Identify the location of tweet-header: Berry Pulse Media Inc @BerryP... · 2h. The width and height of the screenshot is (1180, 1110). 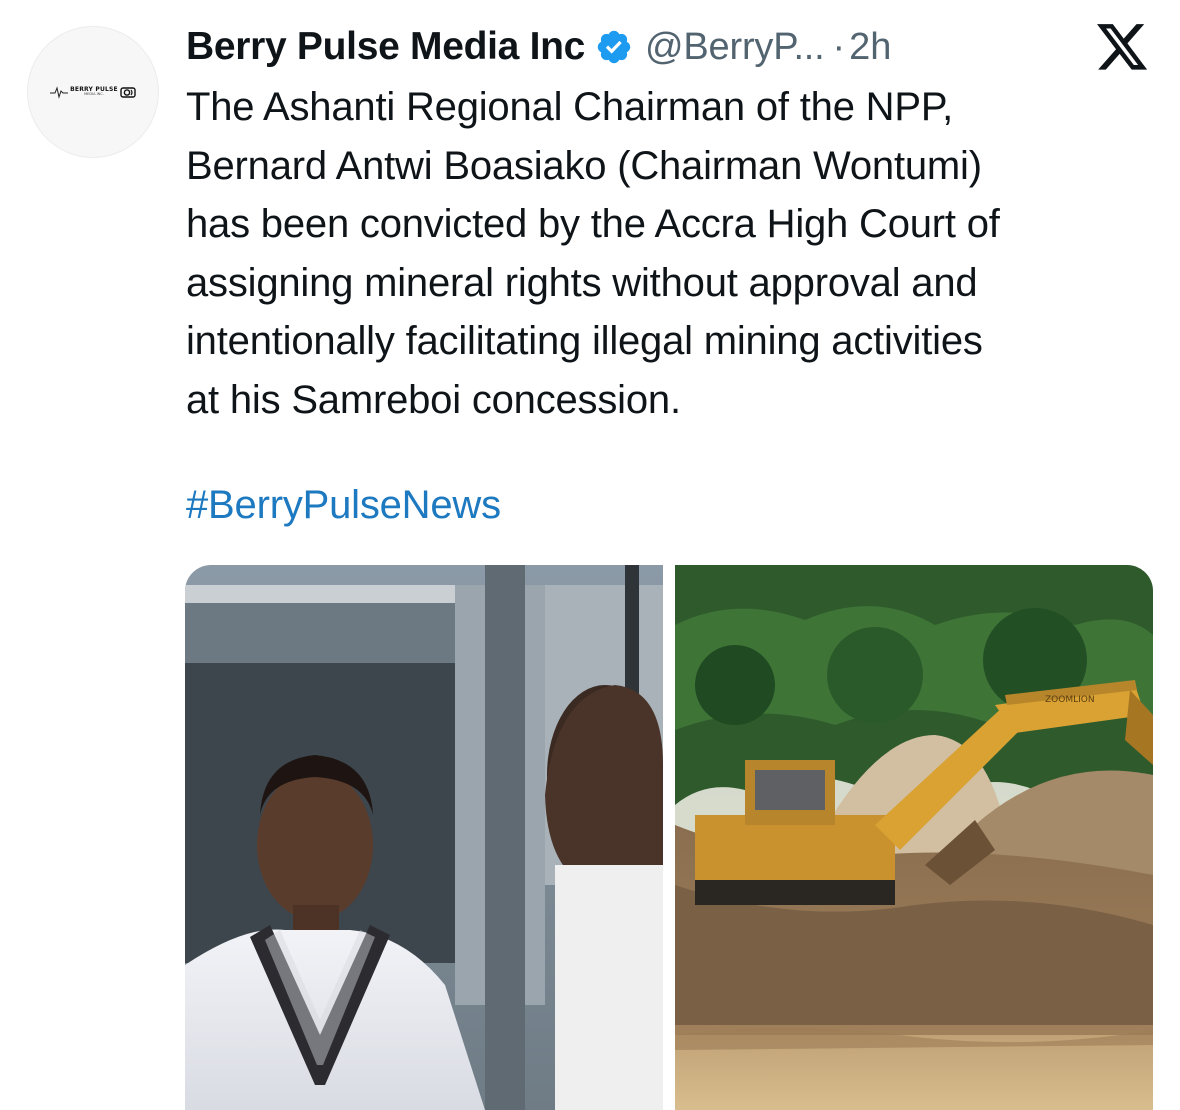
(538, 47).